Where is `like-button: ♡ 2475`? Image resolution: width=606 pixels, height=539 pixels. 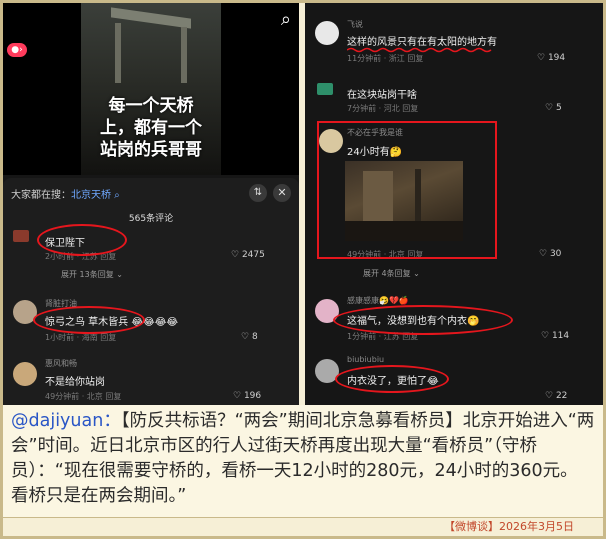
like-button: ♡ 2475 is located at coordinates (248, 255).